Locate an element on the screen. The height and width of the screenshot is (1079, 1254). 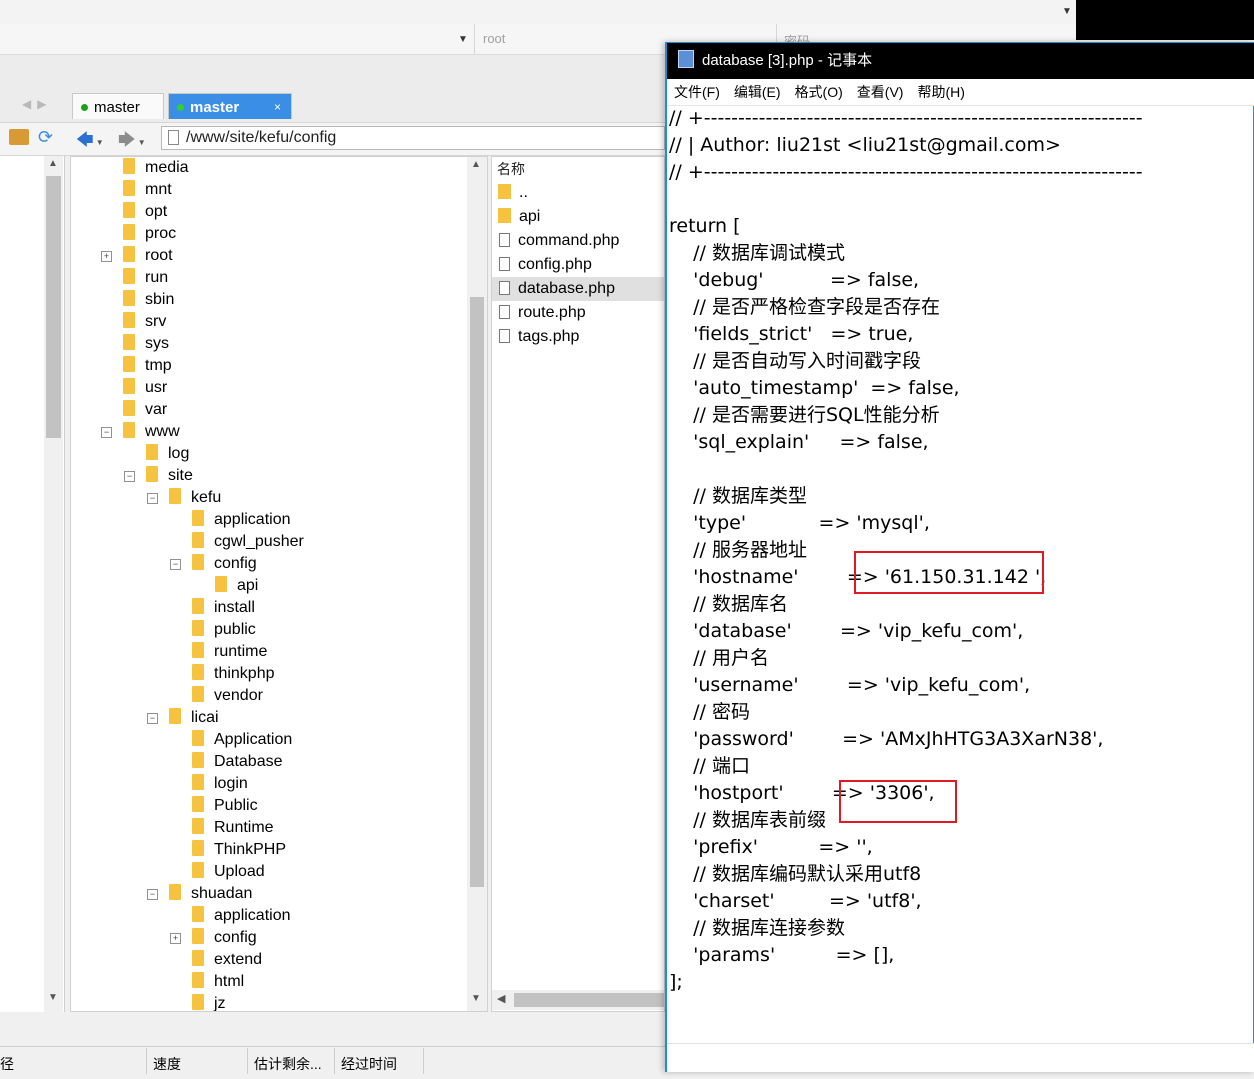
tree-item: proc is located at coordinates (149, 234).